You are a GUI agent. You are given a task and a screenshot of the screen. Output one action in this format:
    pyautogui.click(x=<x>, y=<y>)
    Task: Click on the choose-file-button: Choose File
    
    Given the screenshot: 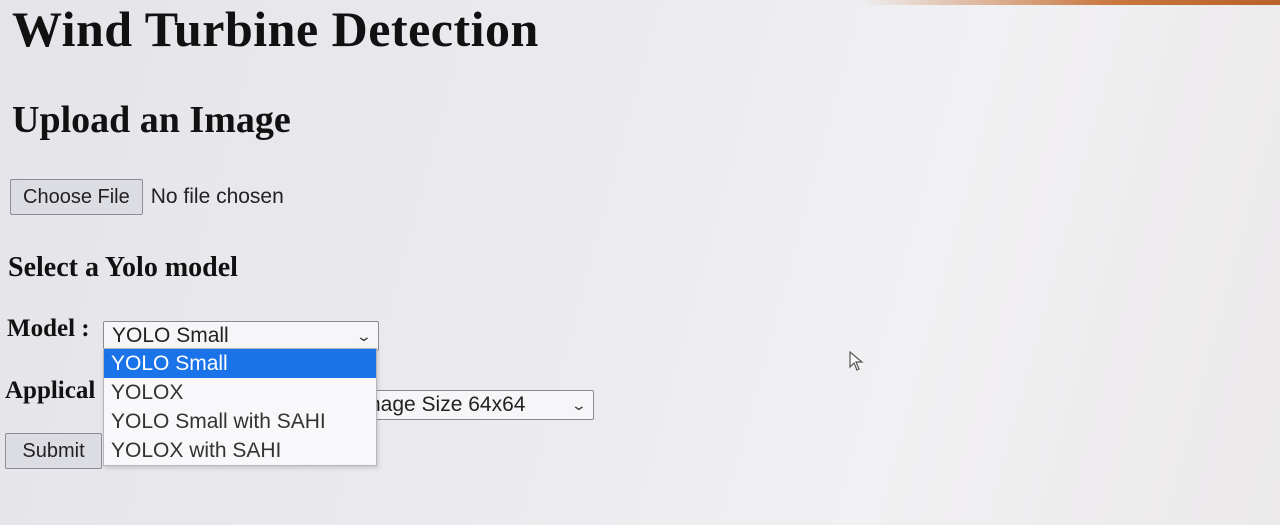 What is the action you would take?
    pyautogui.click(x=76, y=197)
    